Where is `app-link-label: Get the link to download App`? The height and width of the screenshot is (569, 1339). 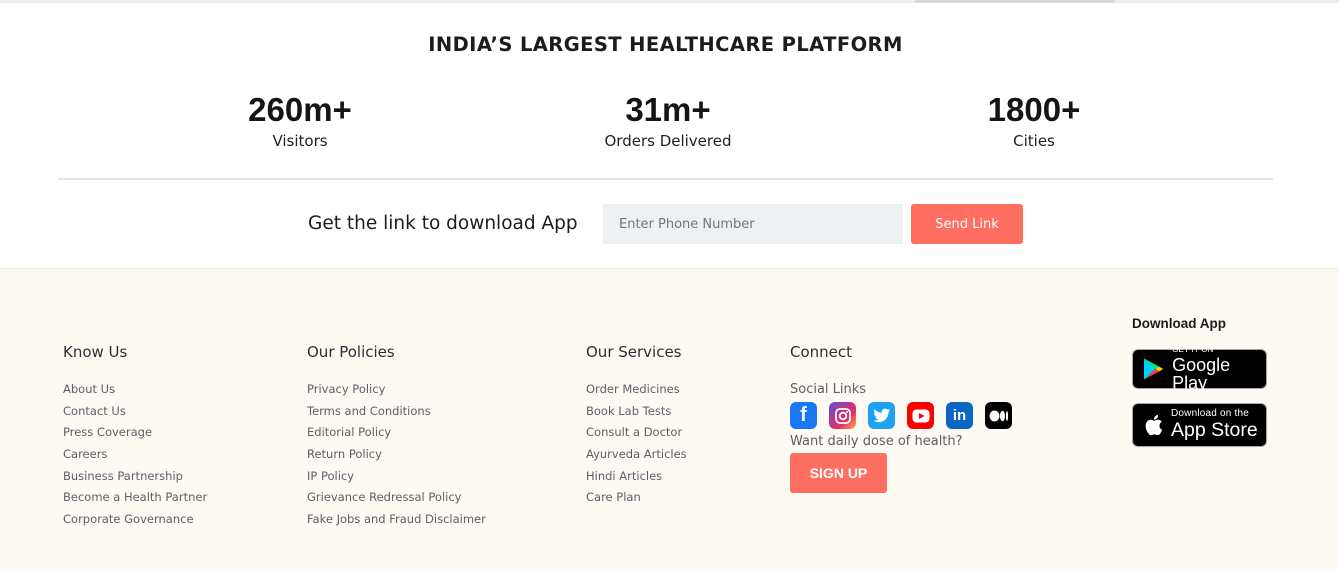
app-link-label: Get the link to download App is located at coordinates (443, 223).